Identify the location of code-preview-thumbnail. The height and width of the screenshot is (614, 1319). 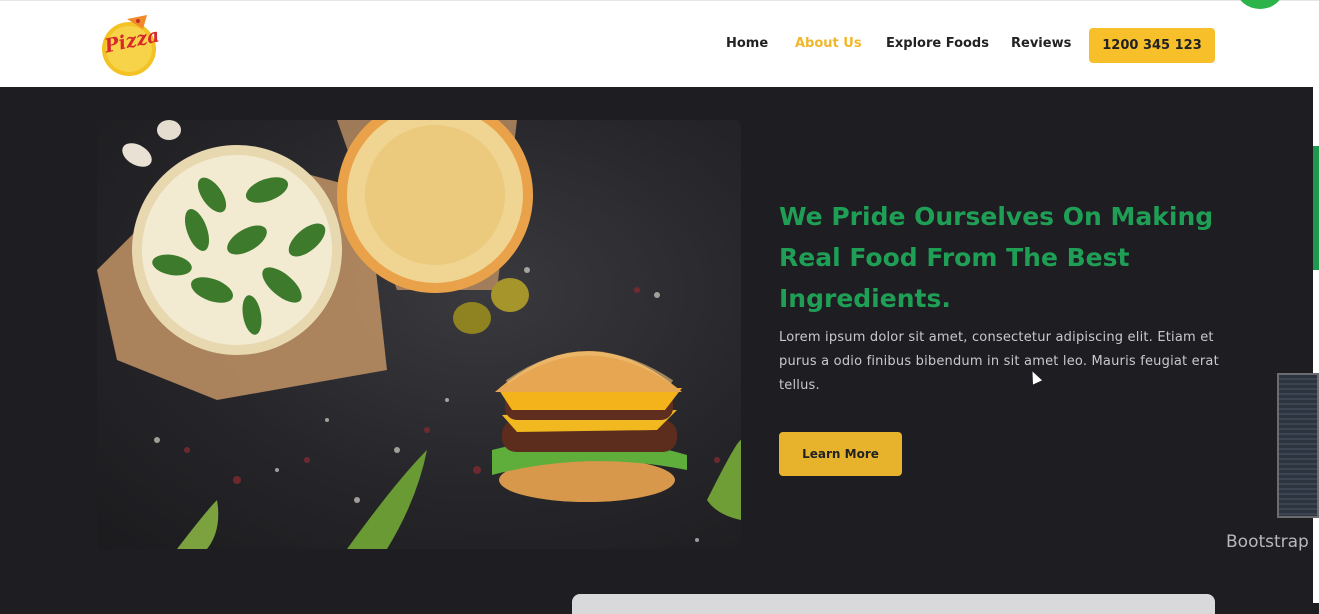
(1298, 445).